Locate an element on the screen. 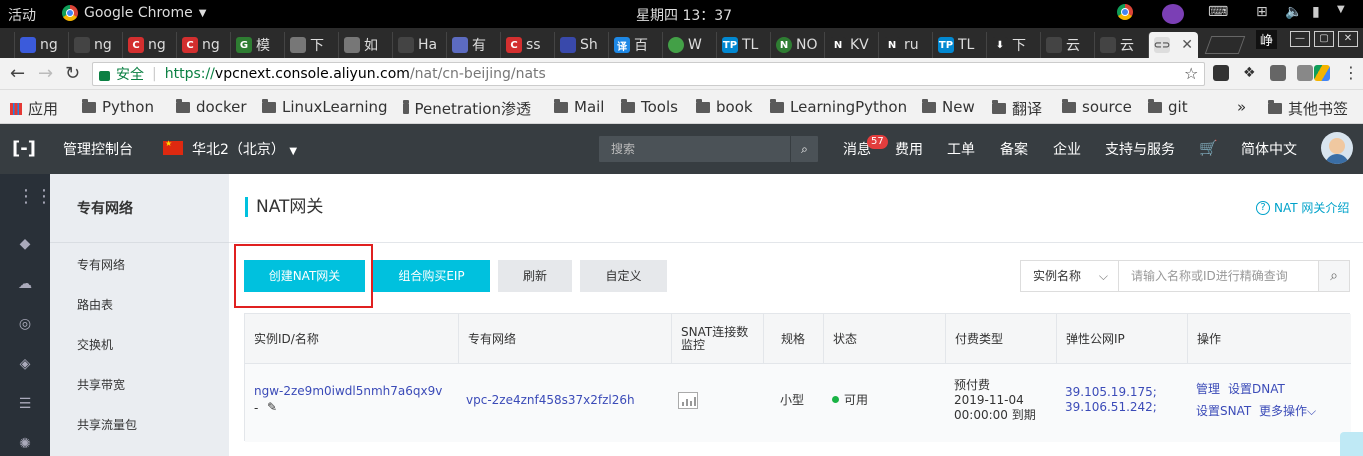  language-selector: 简体中文 is located at coordinates (1269, 149).